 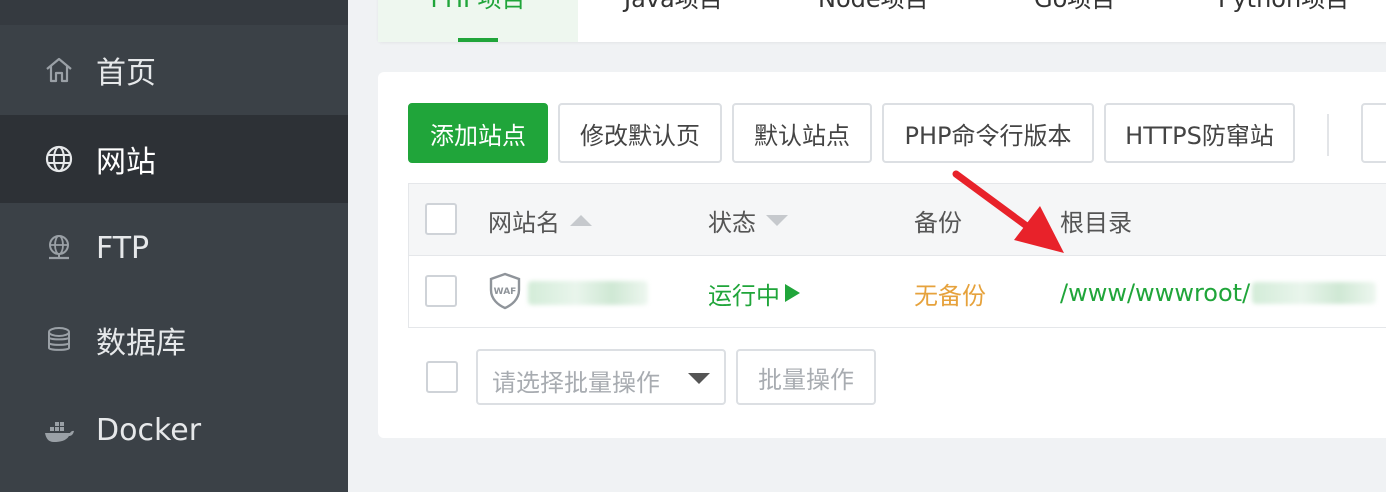 I want to click on annotation-arrow, so click(x=1008, y=211).